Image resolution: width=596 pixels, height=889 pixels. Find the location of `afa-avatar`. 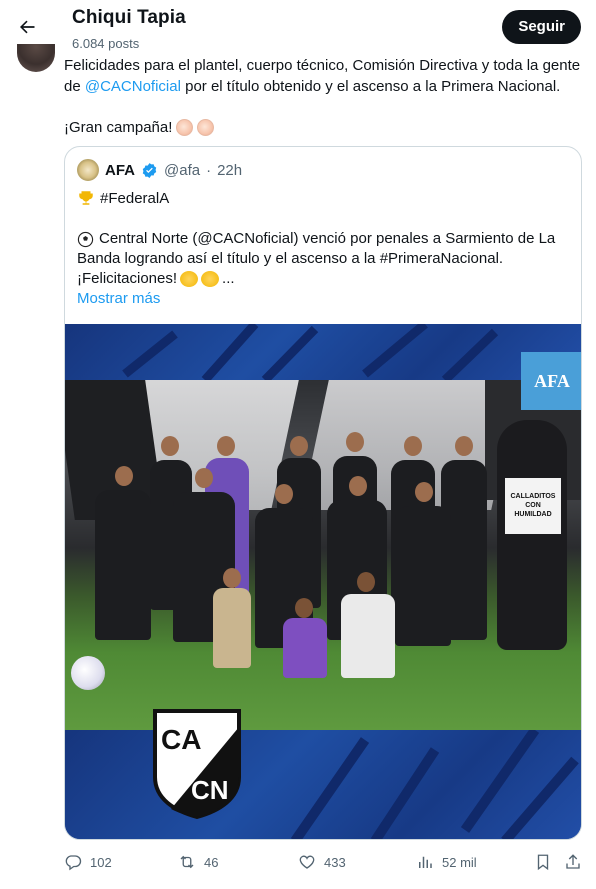

afa-avatar is located at coordinates (88, 170).